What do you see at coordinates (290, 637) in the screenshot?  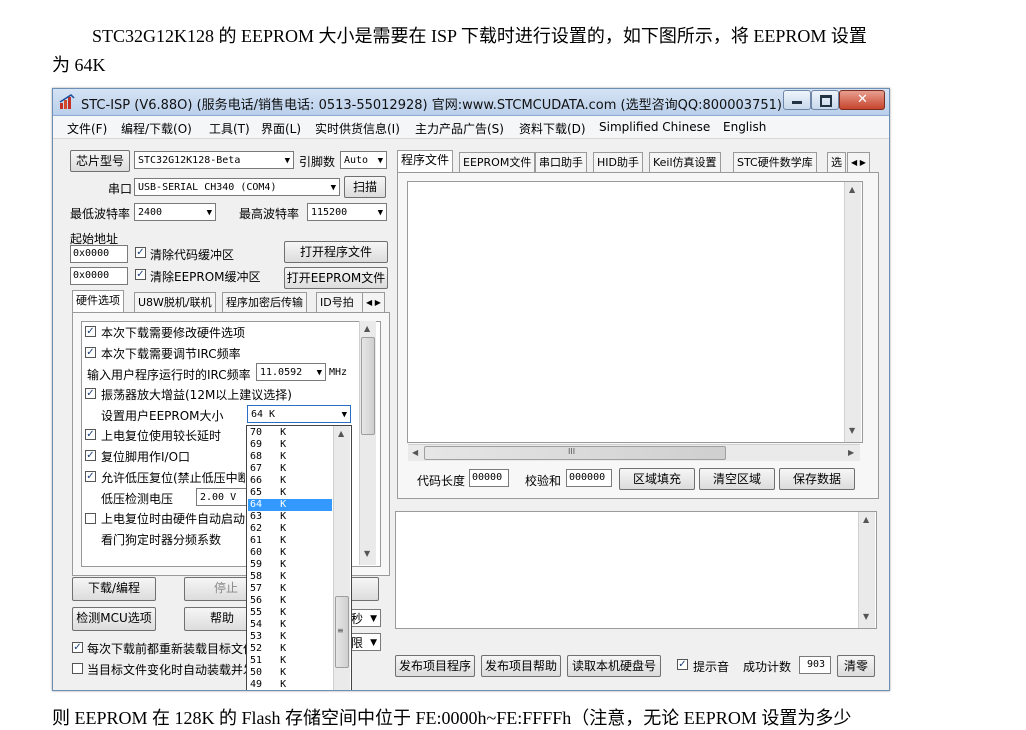 I see `dropdown-option: 53 K` at bounding box center [290, 637].